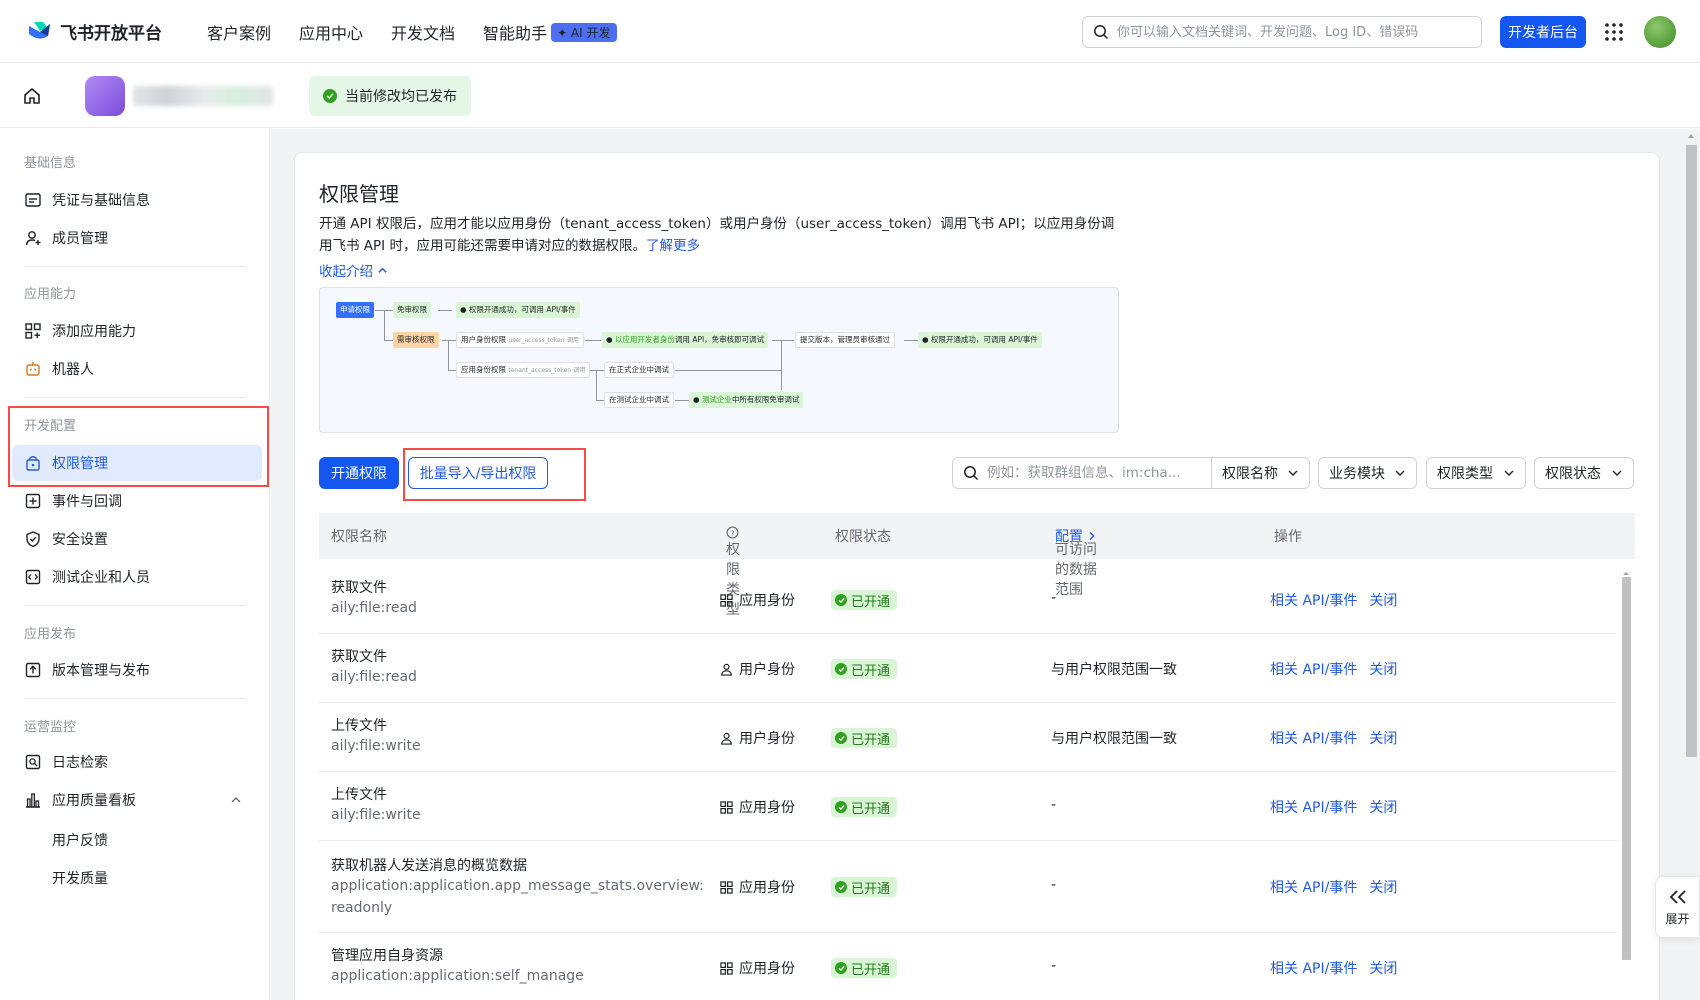 This screenshot has width=1700, height=1000. I want to click on doc-search-box, so click(1282, 32).